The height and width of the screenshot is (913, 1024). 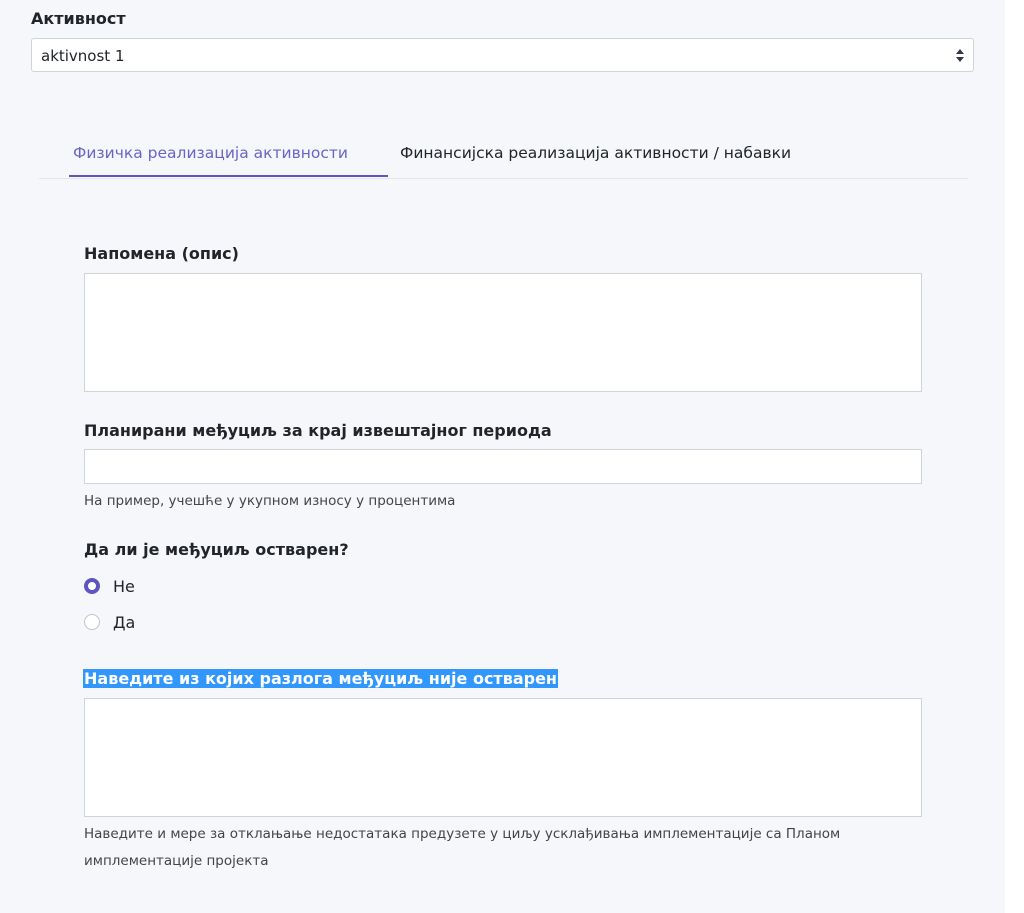 I want to click on activity-select: aktivnost 1, so click(x=502, y=55).